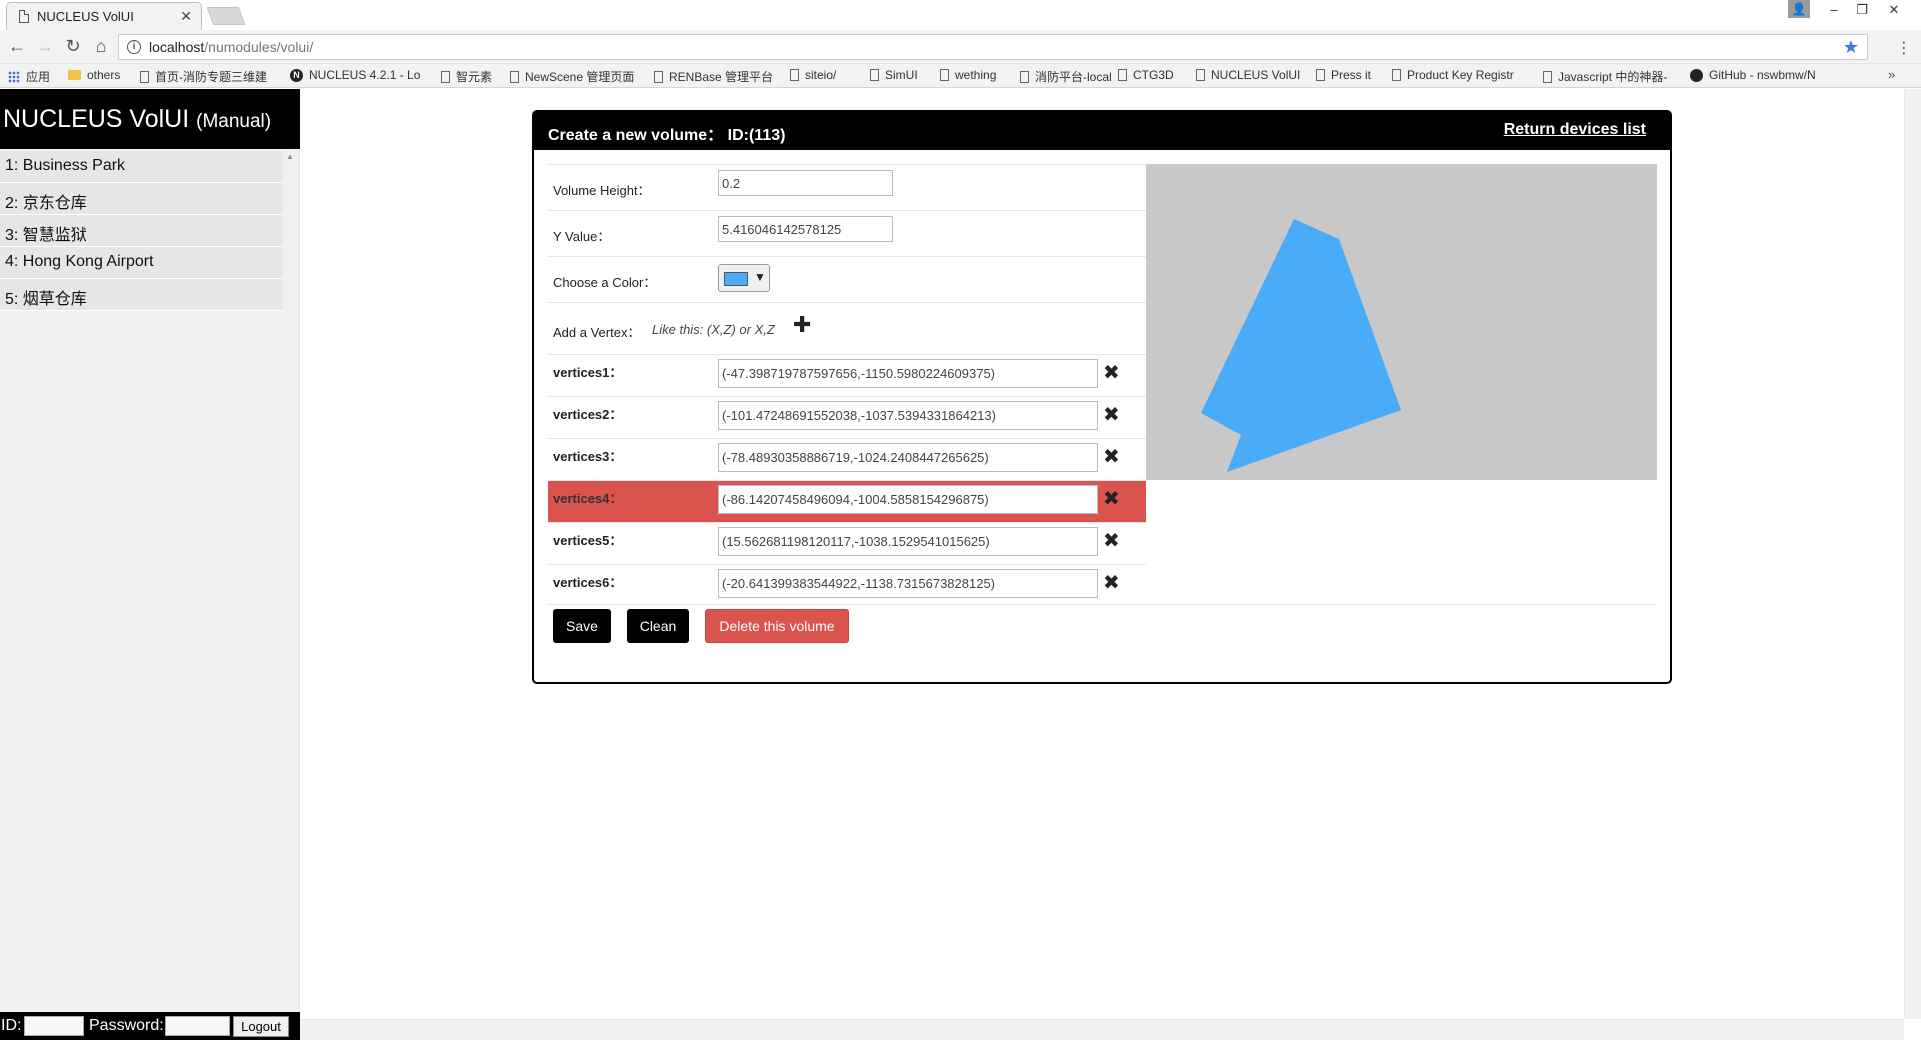 The height and width of the screenshot is (1040, 1921). Describe the element at coordinates (713, 329) in the screenshot. I see `add-vertex-hint: Like this: (X,Z) or X,Z` at that location.